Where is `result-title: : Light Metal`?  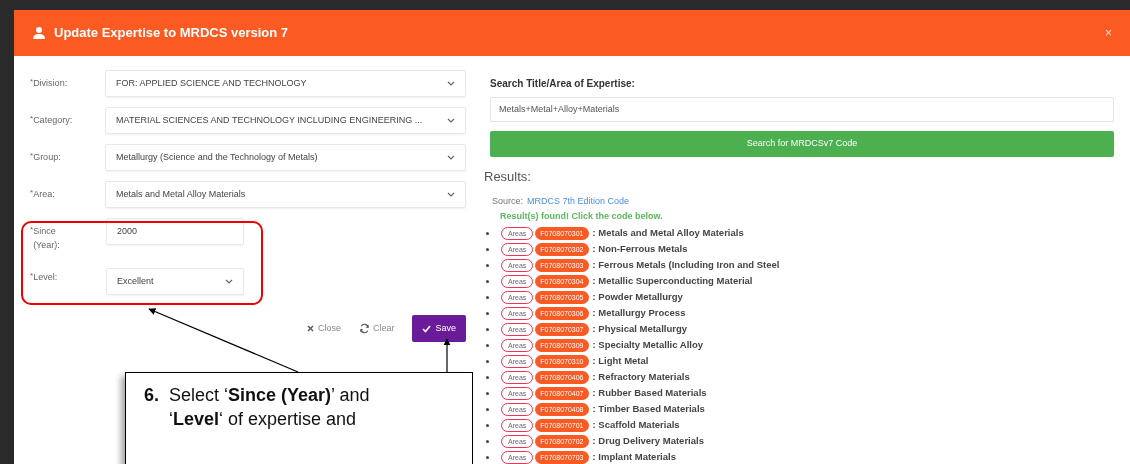
result-title: : Light Metal is located at coordinates (620, 361).